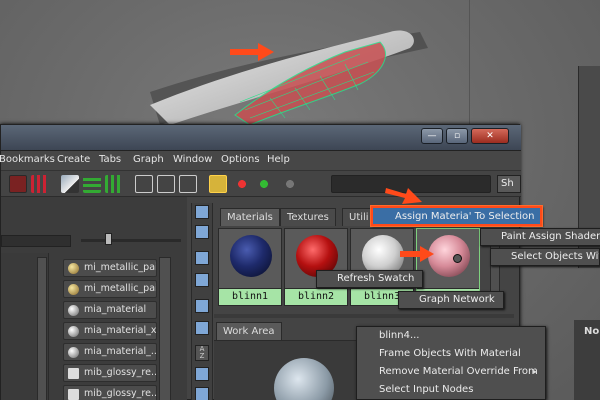 This screenshot has width=600, height=400. What do you see at coordinates (308, 217) in the screenshot?
I see `tab-textures: Textures` at bounding box center [308, 217].